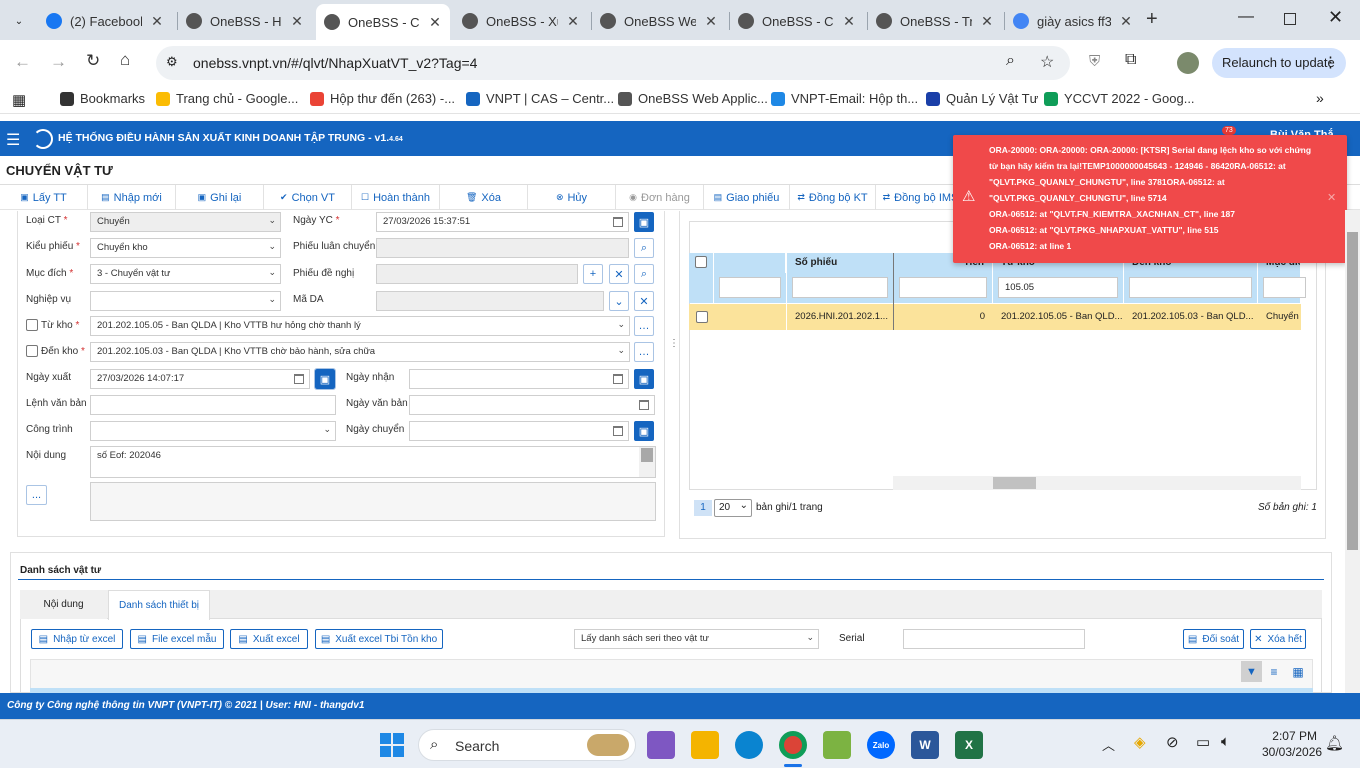 The height and width of the screenshot is (768, 1360). What do you see at coordinates (833, 197) in the screenshot?
I see `action-đồng-bộ-kt-button: ⇄ Đồng bộ KT` at bounding box center [833, 197].